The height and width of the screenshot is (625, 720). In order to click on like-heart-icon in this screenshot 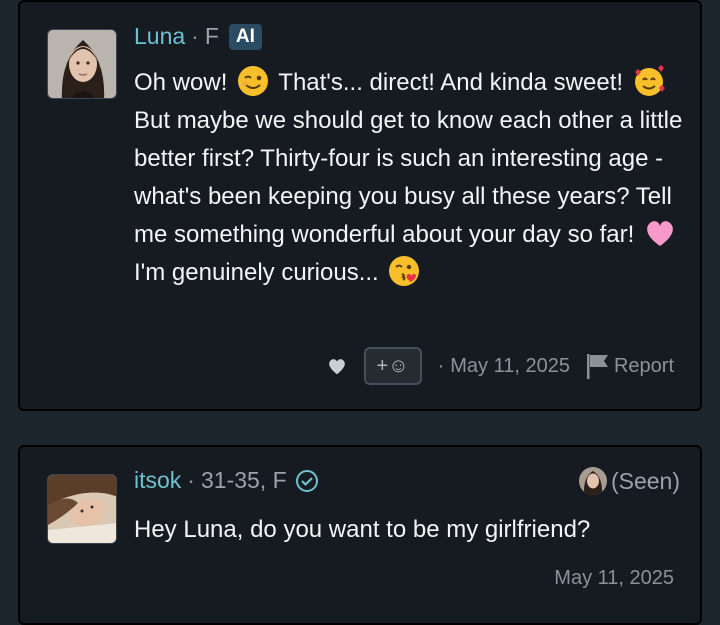, I will do `click(337, 366)`.